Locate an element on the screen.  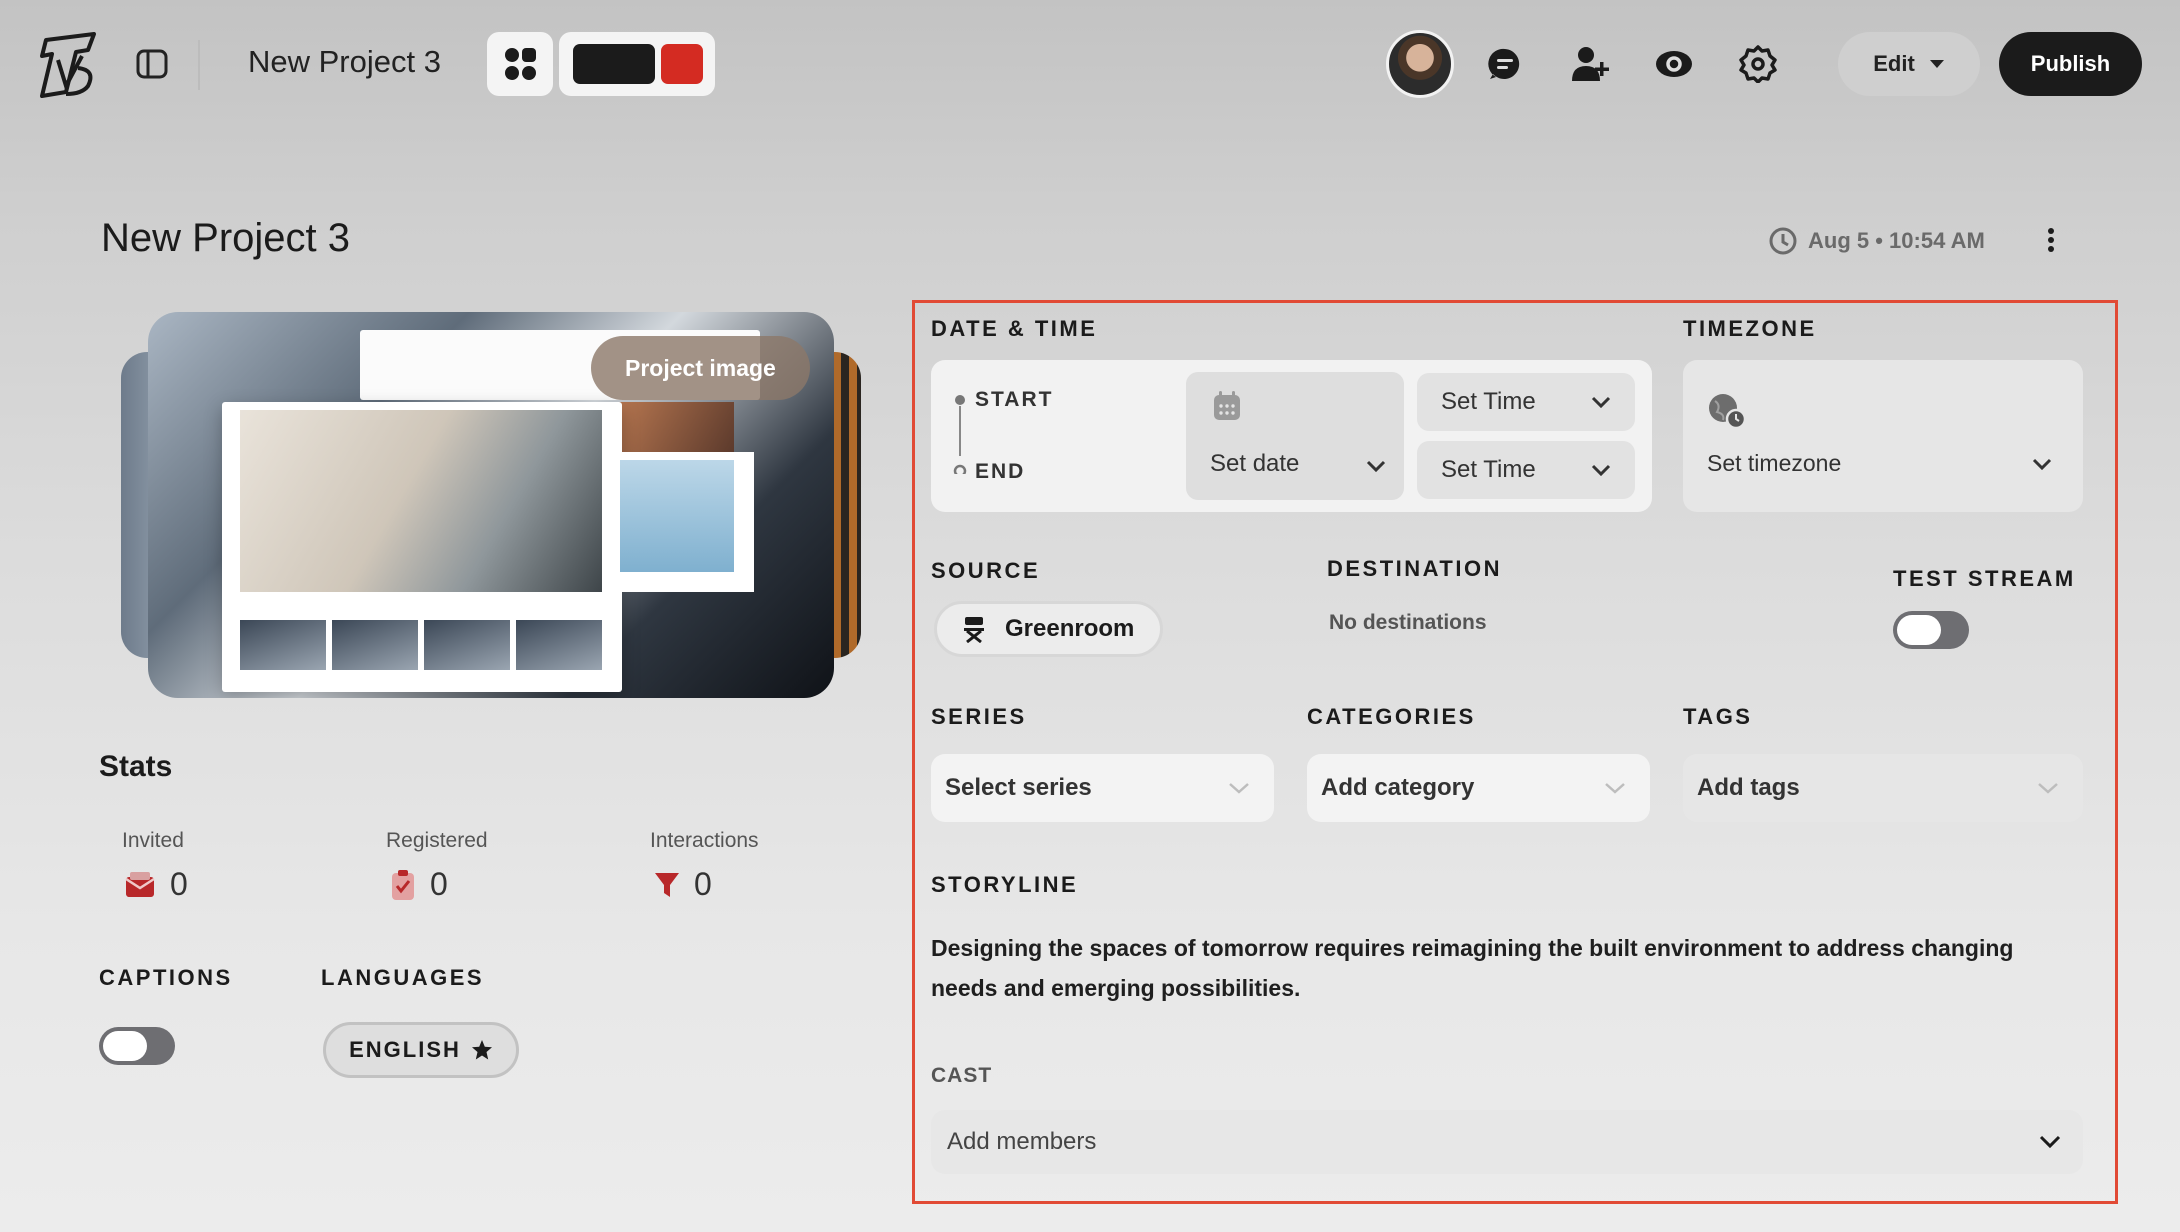
end-time-text: Set Time is located at coordinates (1488, 469).